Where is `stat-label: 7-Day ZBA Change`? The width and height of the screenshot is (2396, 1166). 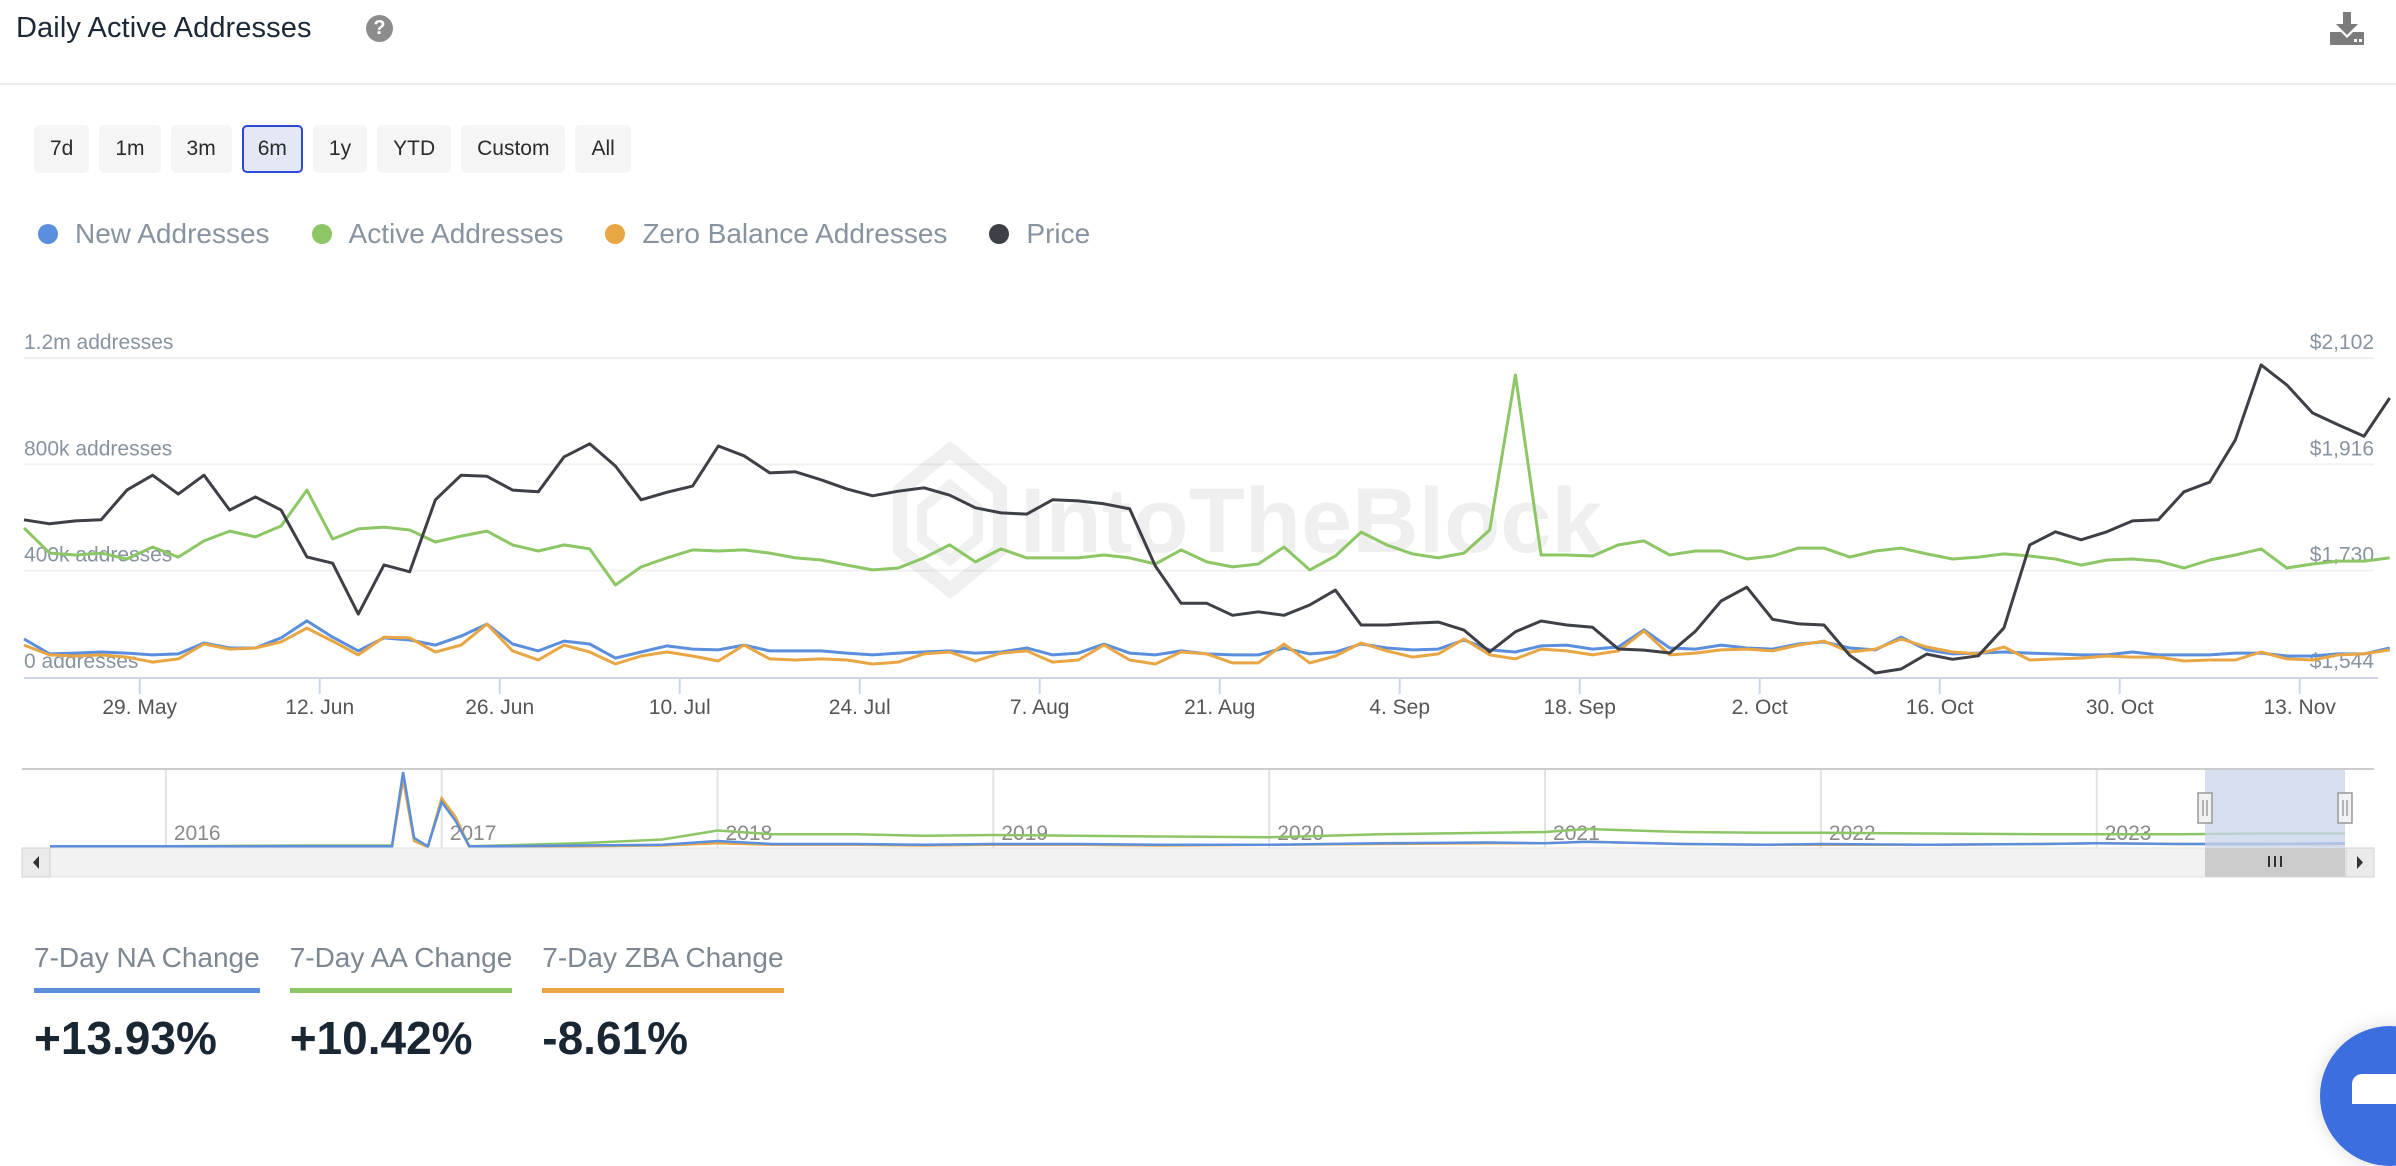 stat-label: 7-Day ZBA Change is located at coordinates (663, 967).